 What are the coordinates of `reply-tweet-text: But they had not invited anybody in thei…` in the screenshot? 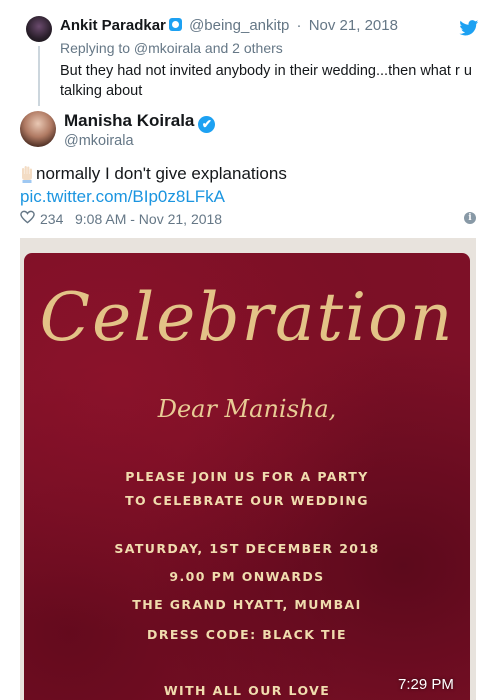 It's located at (266, 81).